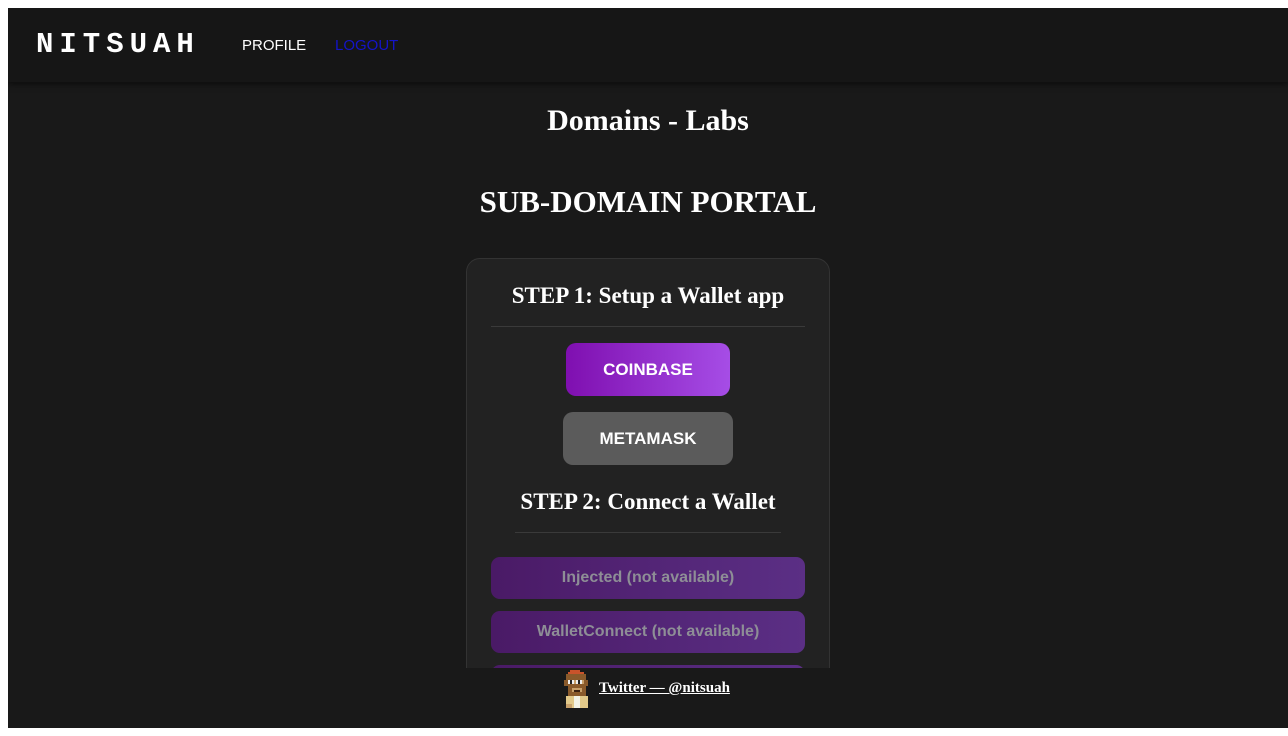  Describe the element at coordinates (648, 698) in the screenshot. I see `page-footer: Twitter — @nitsuah` at that location.